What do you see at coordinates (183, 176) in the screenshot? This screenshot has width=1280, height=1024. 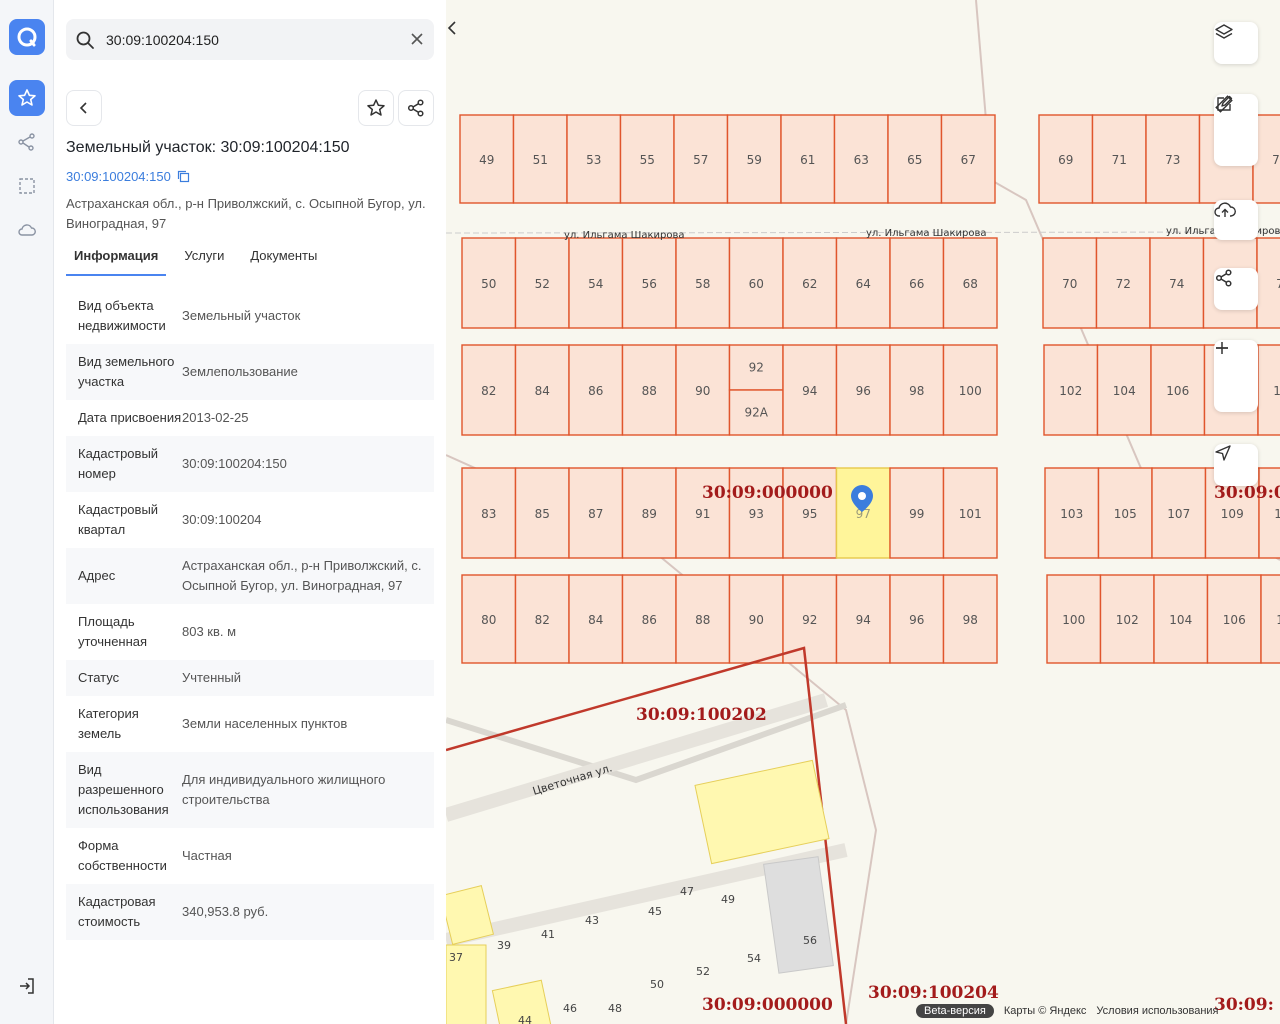 I see `copy-icon` at bounding box center [183, 176].